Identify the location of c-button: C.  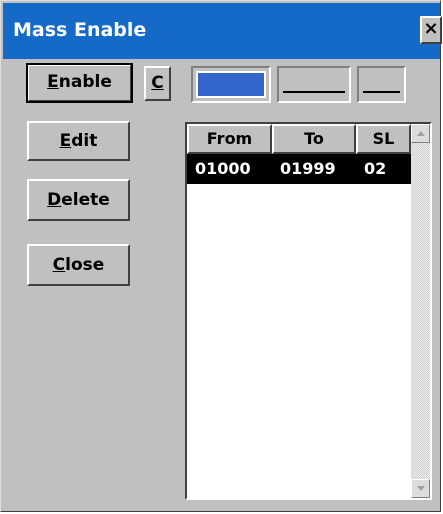
(157, 83).